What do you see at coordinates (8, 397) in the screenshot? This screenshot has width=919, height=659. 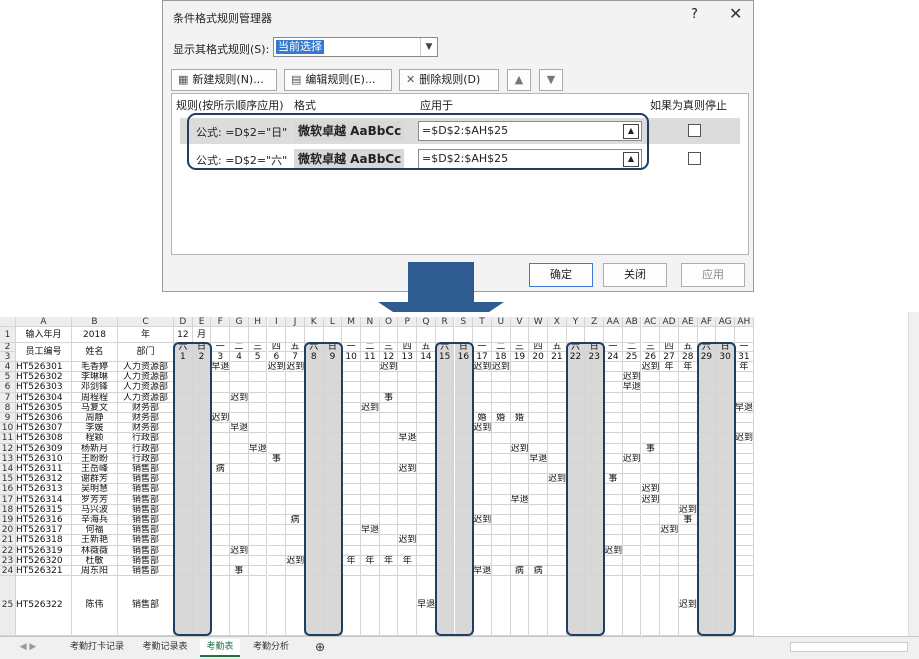 I see `row-header-7: 7` at bounding box center [8, 397].